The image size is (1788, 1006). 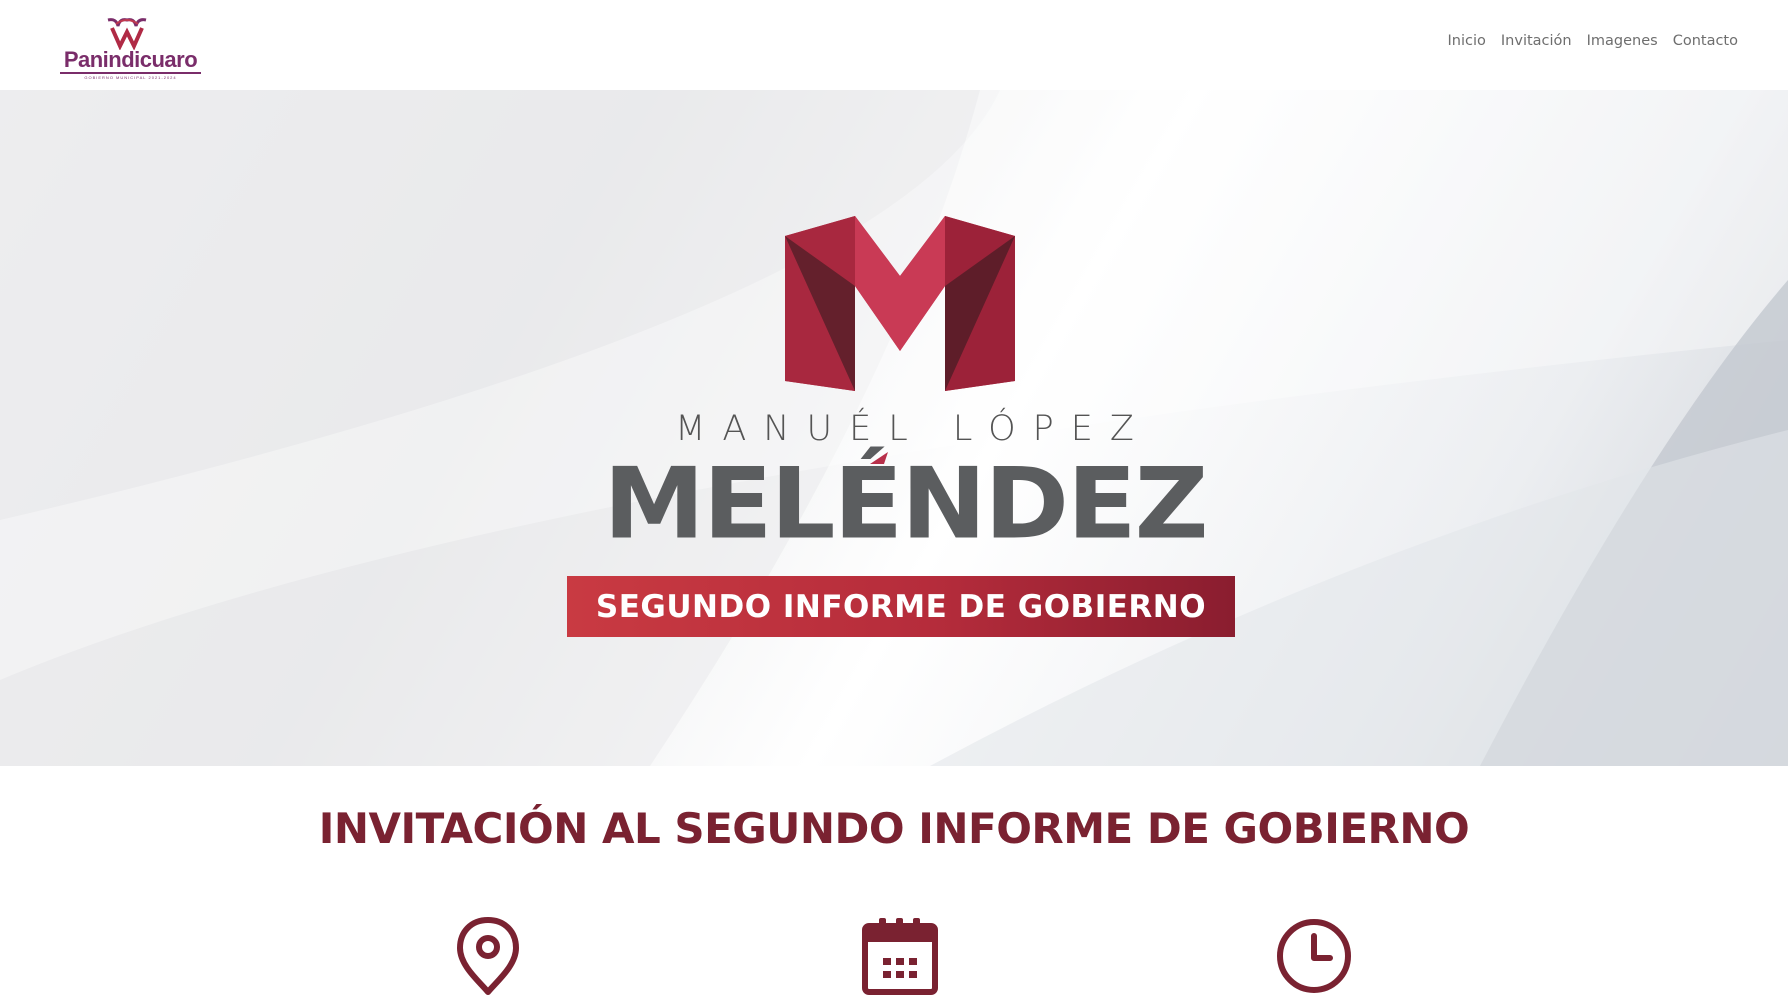 What do you see at coordinates (130, 73) in the screenshot?
I see `logo-underline` at bounding box center [130, 73].